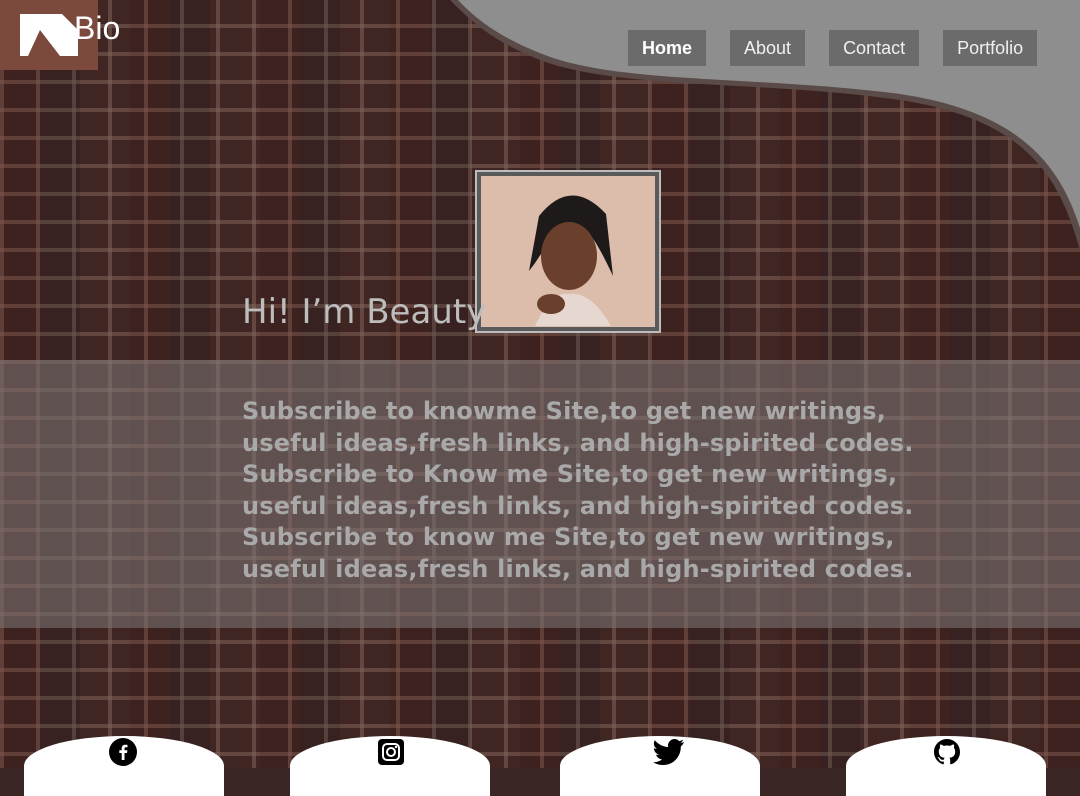 The width and height of the screenshot is (1080, 796). I want to click on github-icon, so click(947, 752).